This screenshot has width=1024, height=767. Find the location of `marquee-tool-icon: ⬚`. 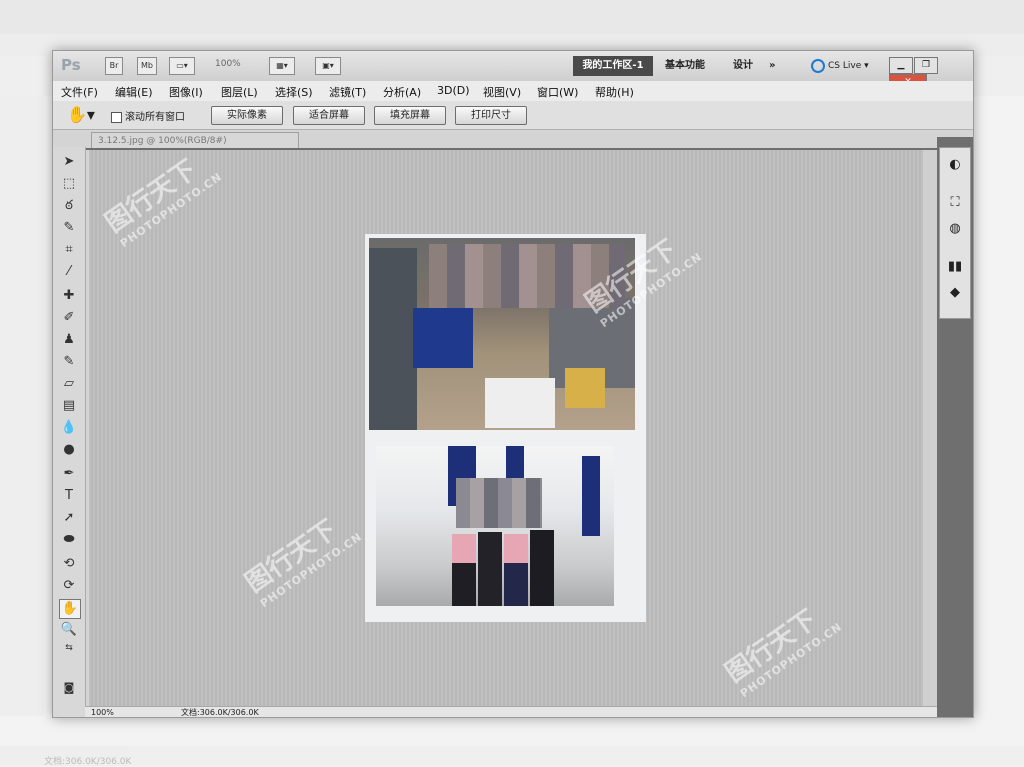

marquee-tool-icon: ⬚ is located at coordinates (69, 184).